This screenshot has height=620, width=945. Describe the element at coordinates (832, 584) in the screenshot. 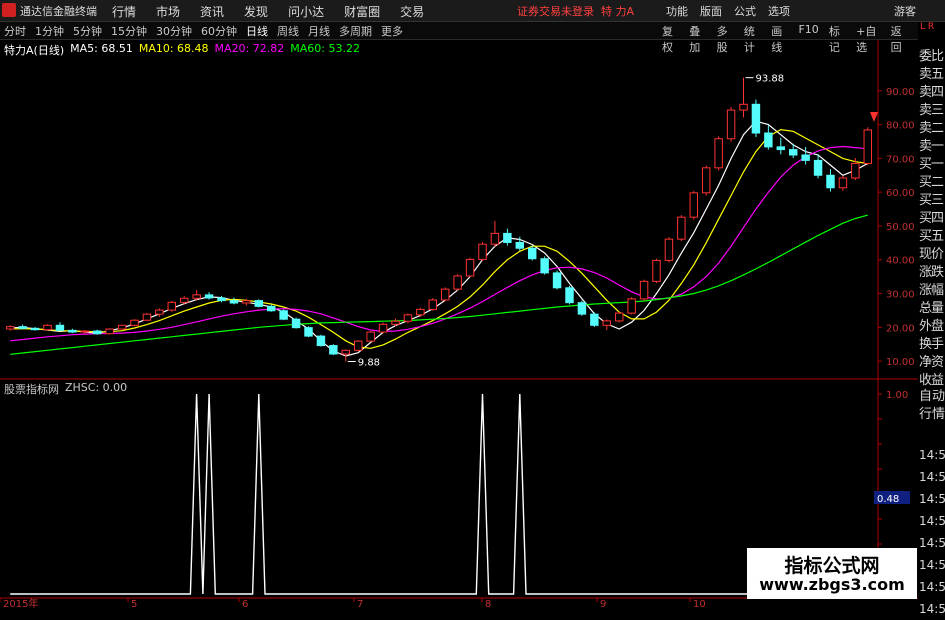

I see `watermark-line2: www.zbgs3.com` at that location.